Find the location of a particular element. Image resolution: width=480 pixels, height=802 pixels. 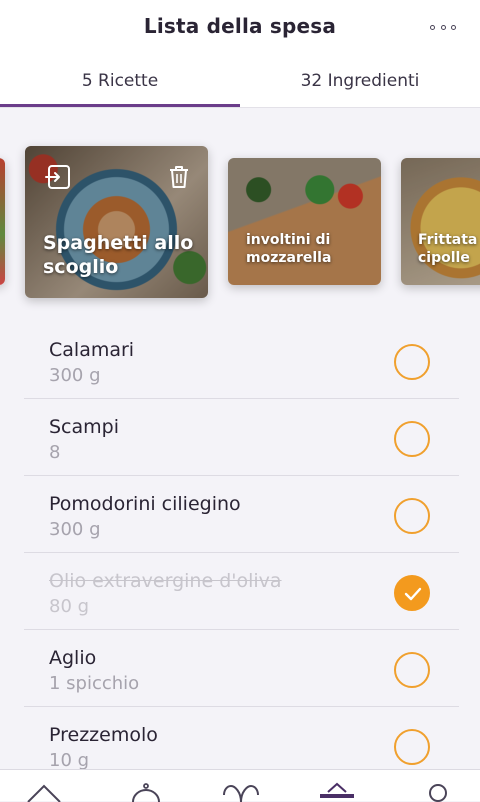

recipe-card-frittata: Frittata cipolle is located at coordinates (440, 221).